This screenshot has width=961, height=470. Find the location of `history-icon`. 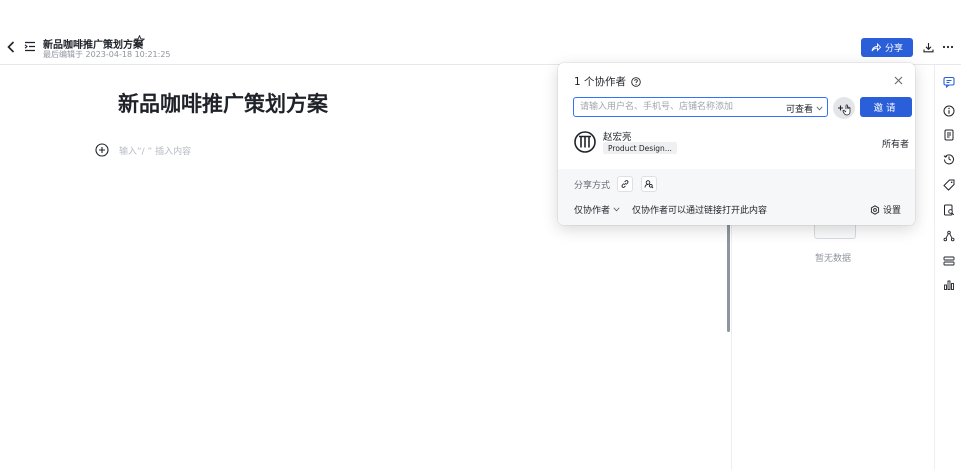

history-icon is located at coordinates (949, 159).